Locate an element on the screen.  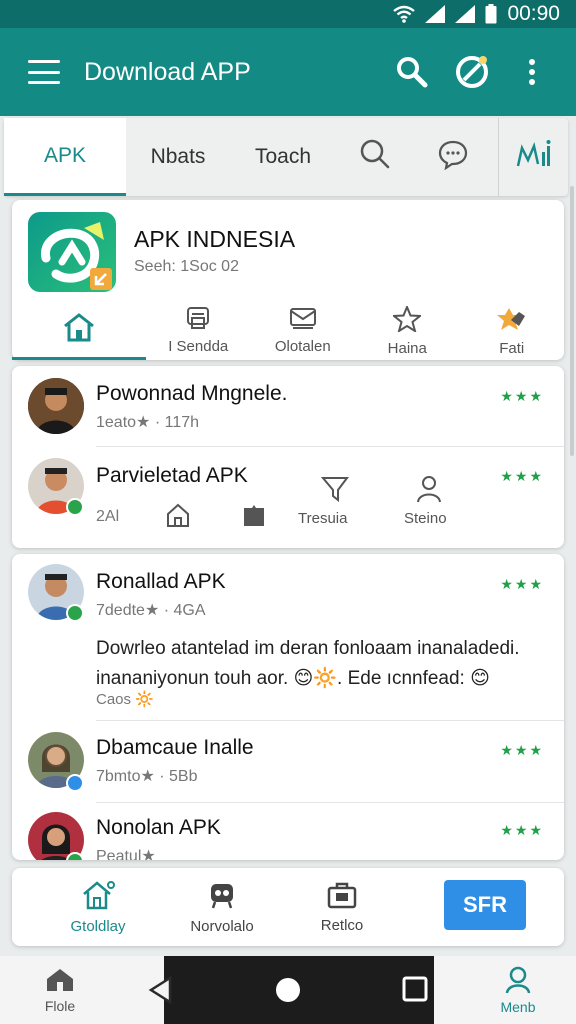
puzzle-icon is located at coordinates (511, 321).